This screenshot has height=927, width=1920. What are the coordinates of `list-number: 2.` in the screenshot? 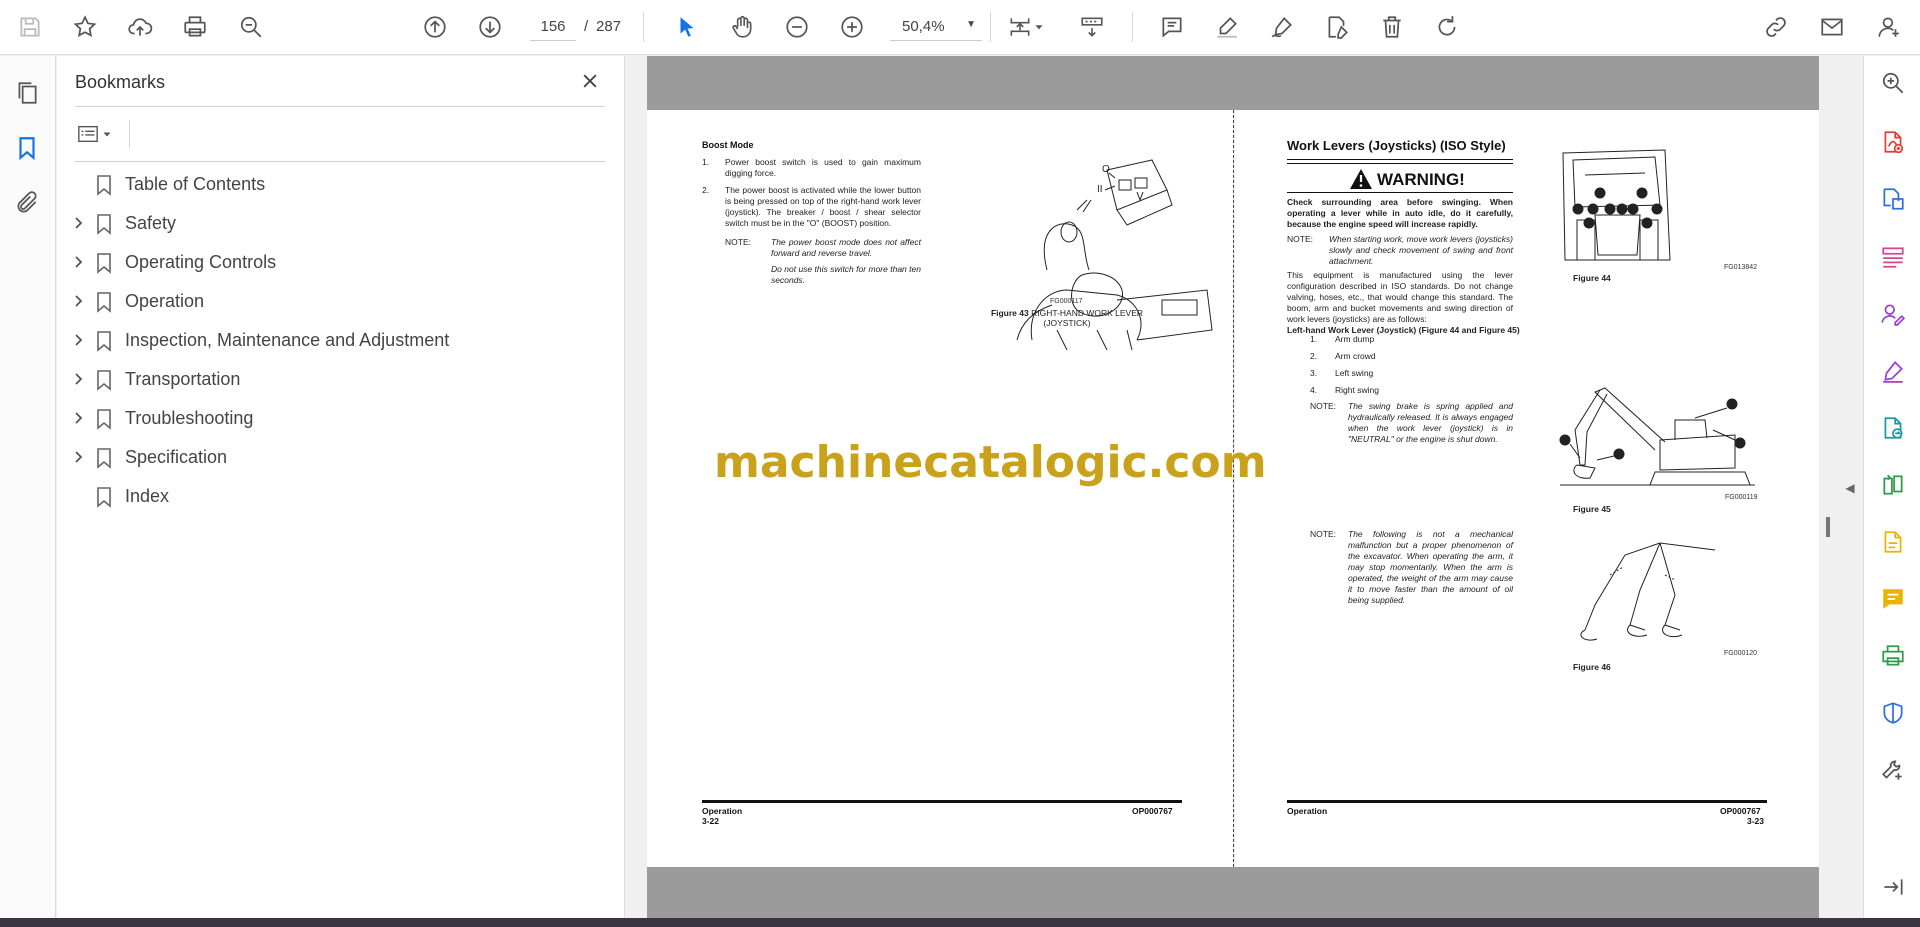 It's located at (1314, 356).